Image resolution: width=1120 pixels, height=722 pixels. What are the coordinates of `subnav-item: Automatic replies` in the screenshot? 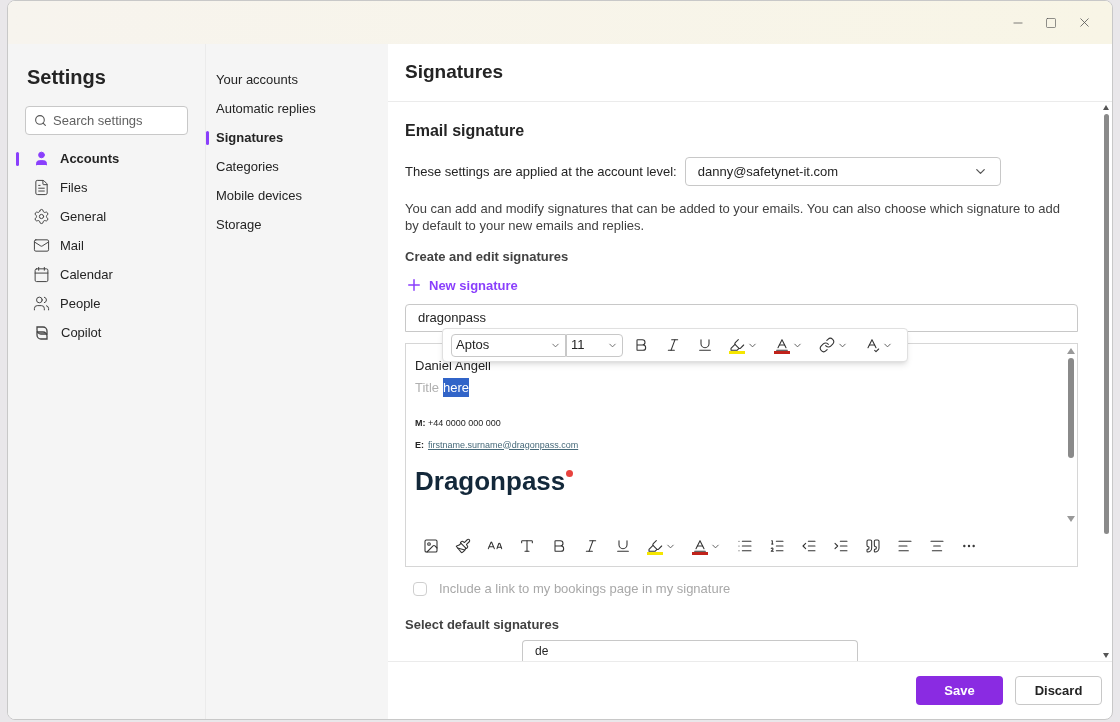 It's located at (297, 108).